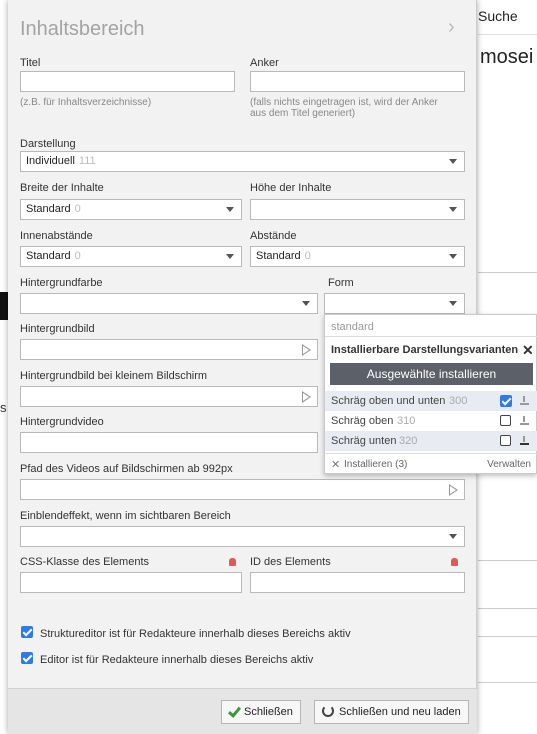 This screenshot has width=537, height=734. Describe the element at coordinates (408, 441) in the screenshot. I see `variant-count: 320` at that location.